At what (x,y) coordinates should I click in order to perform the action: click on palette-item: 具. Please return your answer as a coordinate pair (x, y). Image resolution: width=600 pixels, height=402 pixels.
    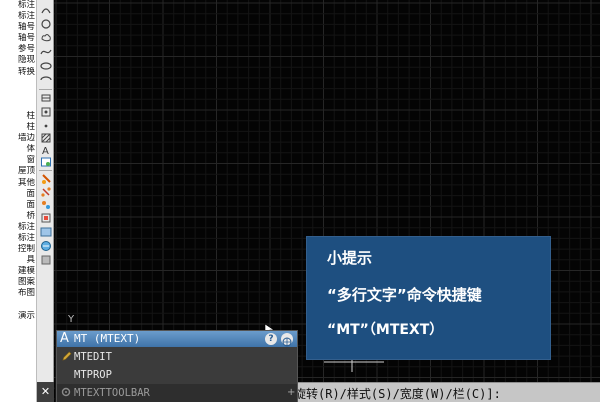
    Looking at the image, I should click on (18, 260).